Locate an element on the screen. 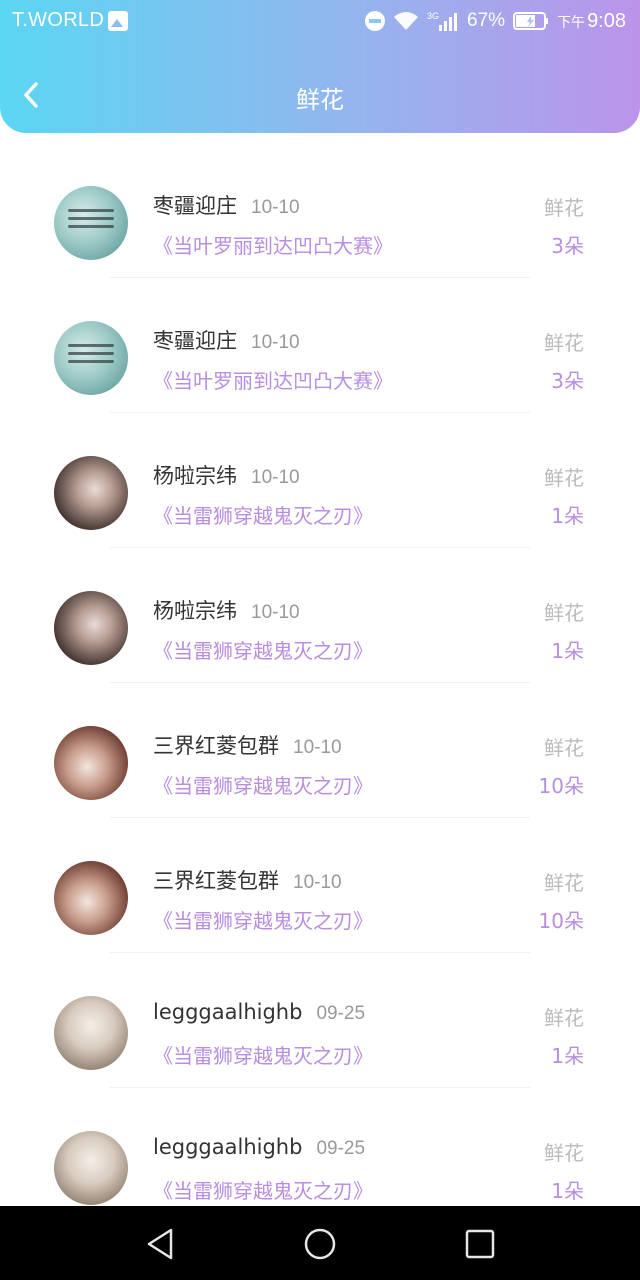 The width and height of the screenshot is (640, 1280). image-notification-icon is located at coordinates (118, 21).